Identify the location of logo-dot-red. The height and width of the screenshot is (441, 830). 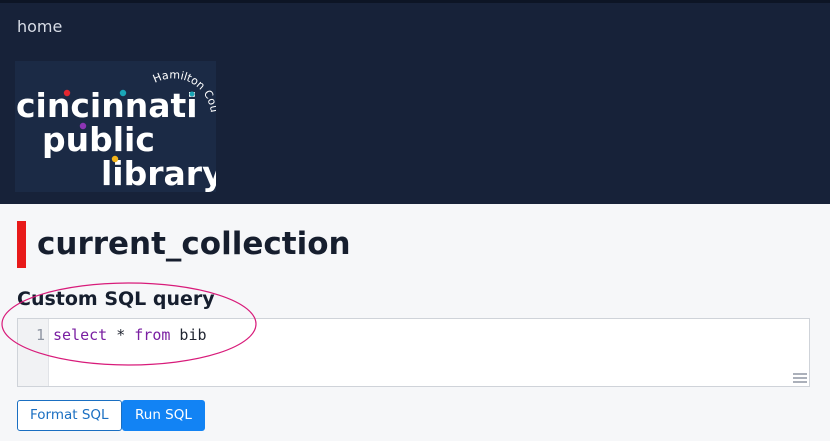
(67, 93).